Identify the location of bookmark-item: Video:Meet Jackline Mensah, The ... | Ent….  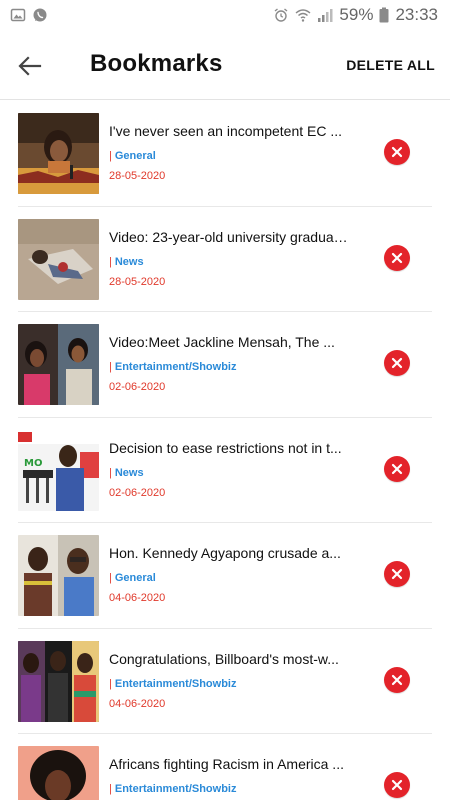
(225, 365).